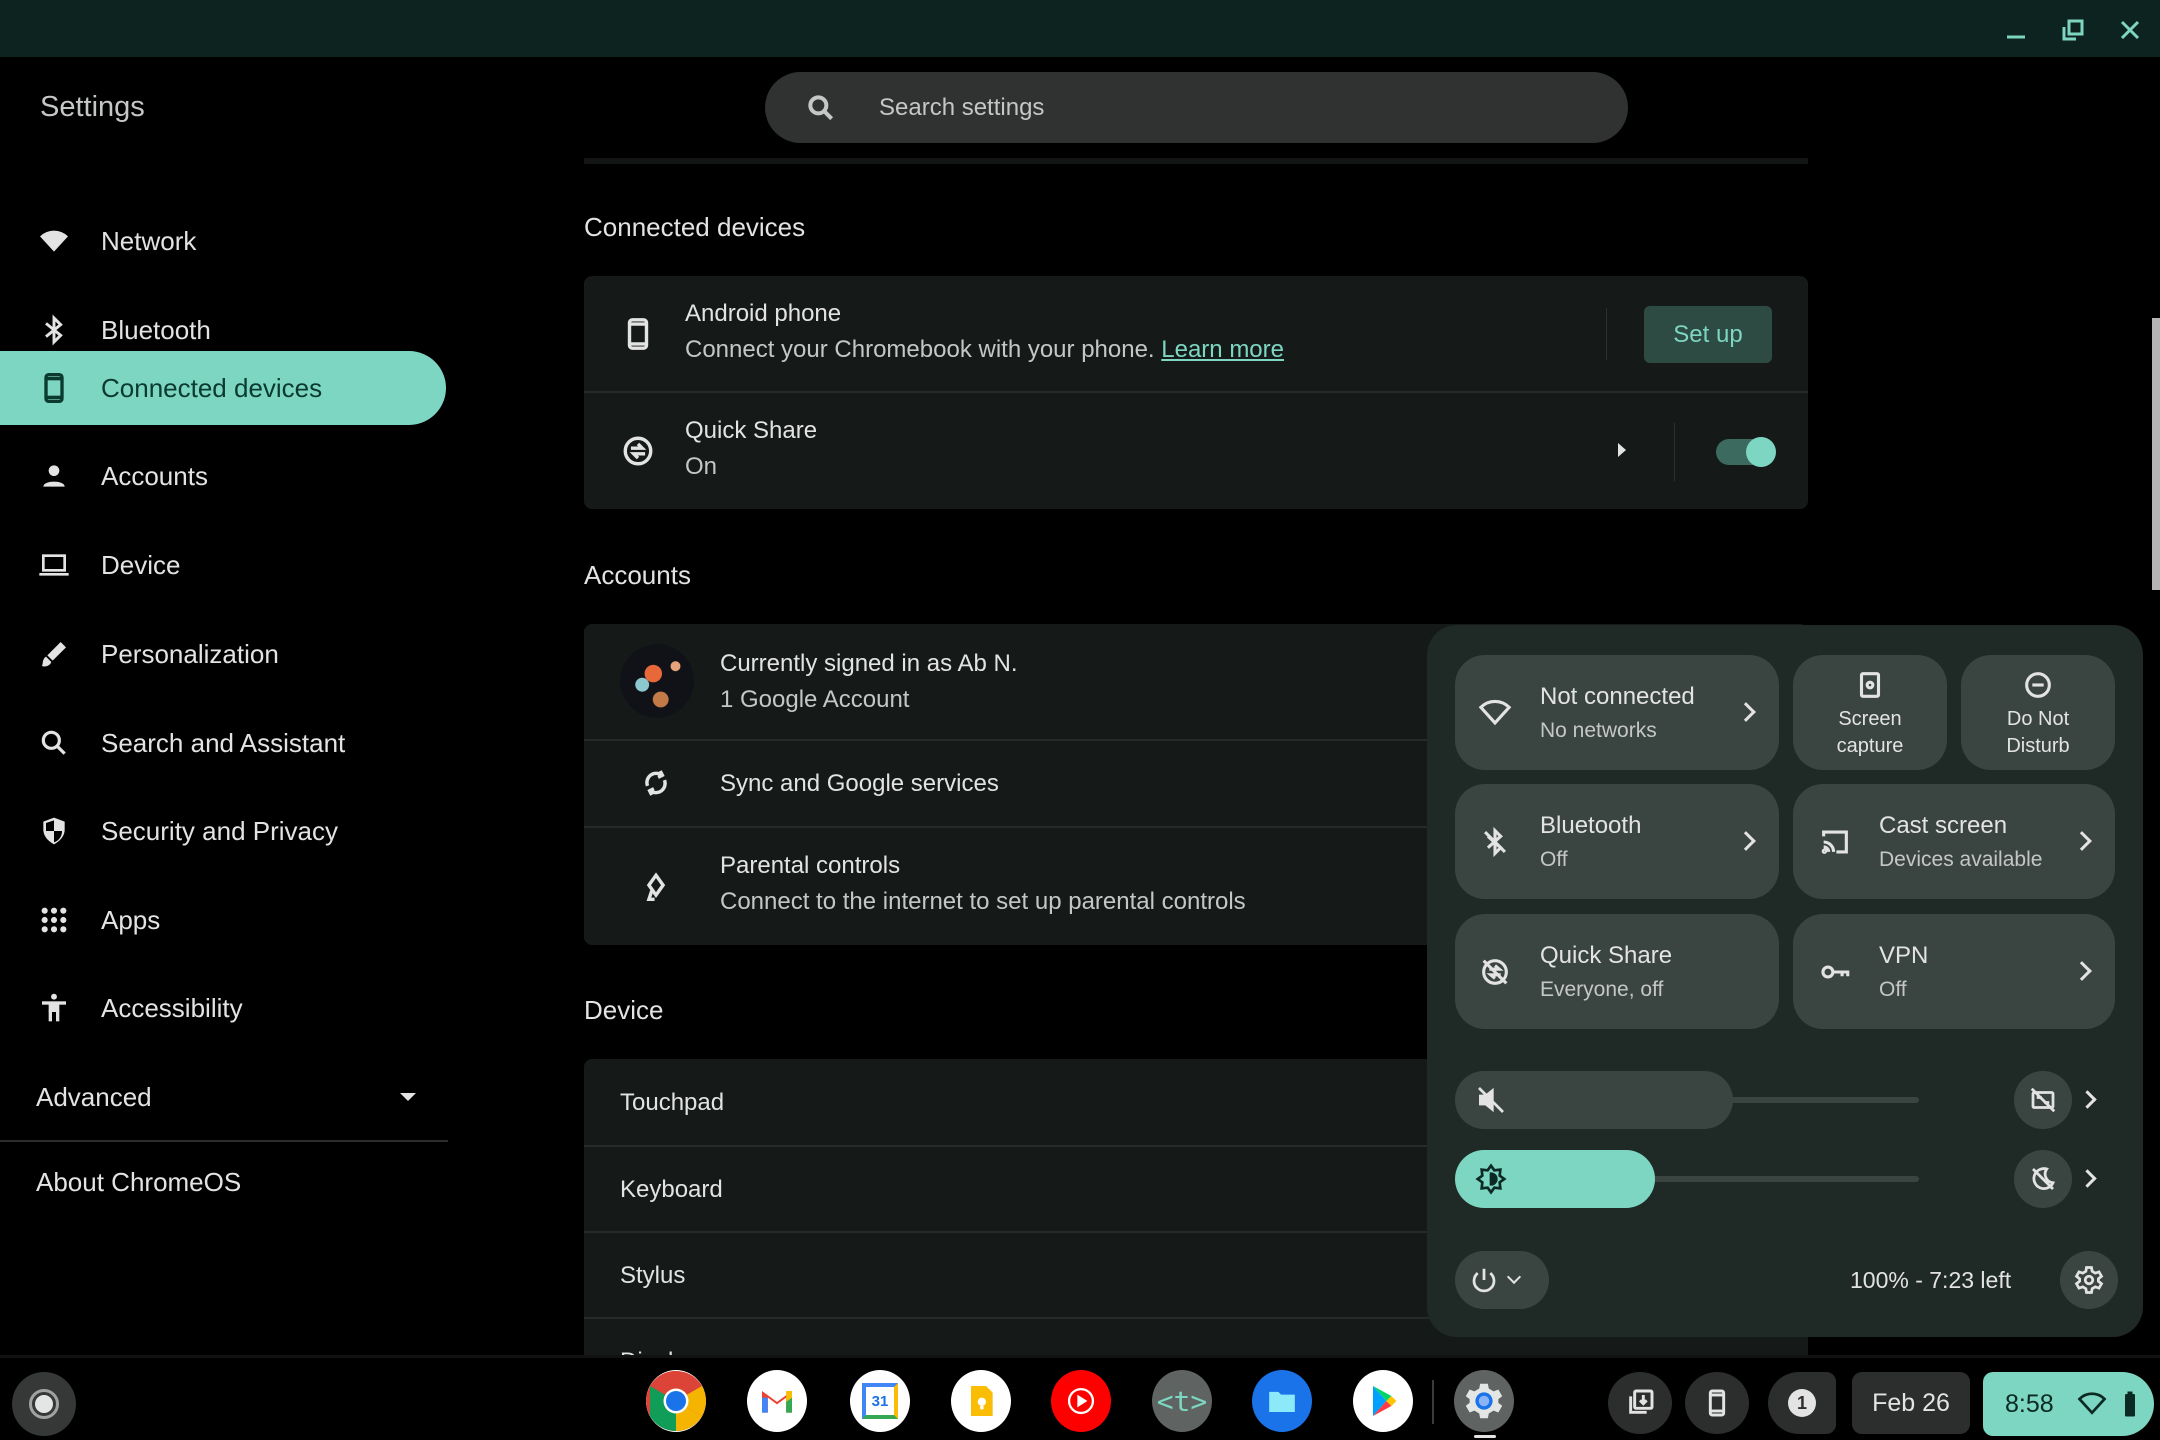 The width and height of the screenshot is (2160, 1440). Describe the element at coordinates (2082, 841) in the screenshot. I see `chevron-right-icon` at that location.